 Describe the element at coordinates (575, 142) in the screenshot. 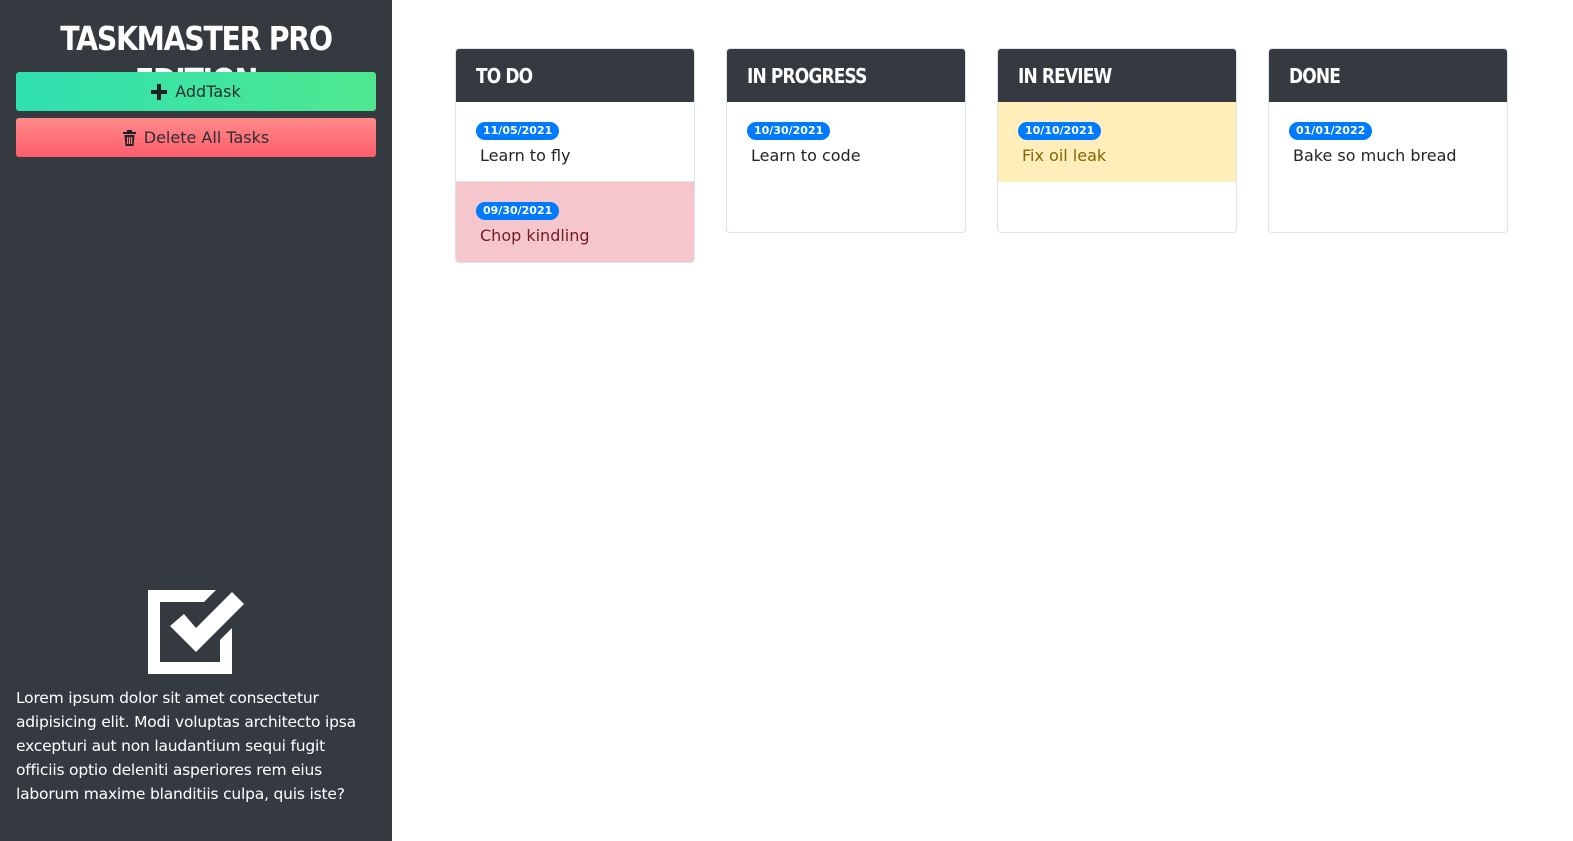

I see `task-card: 11/05/2021 Learn to fly` at that location.